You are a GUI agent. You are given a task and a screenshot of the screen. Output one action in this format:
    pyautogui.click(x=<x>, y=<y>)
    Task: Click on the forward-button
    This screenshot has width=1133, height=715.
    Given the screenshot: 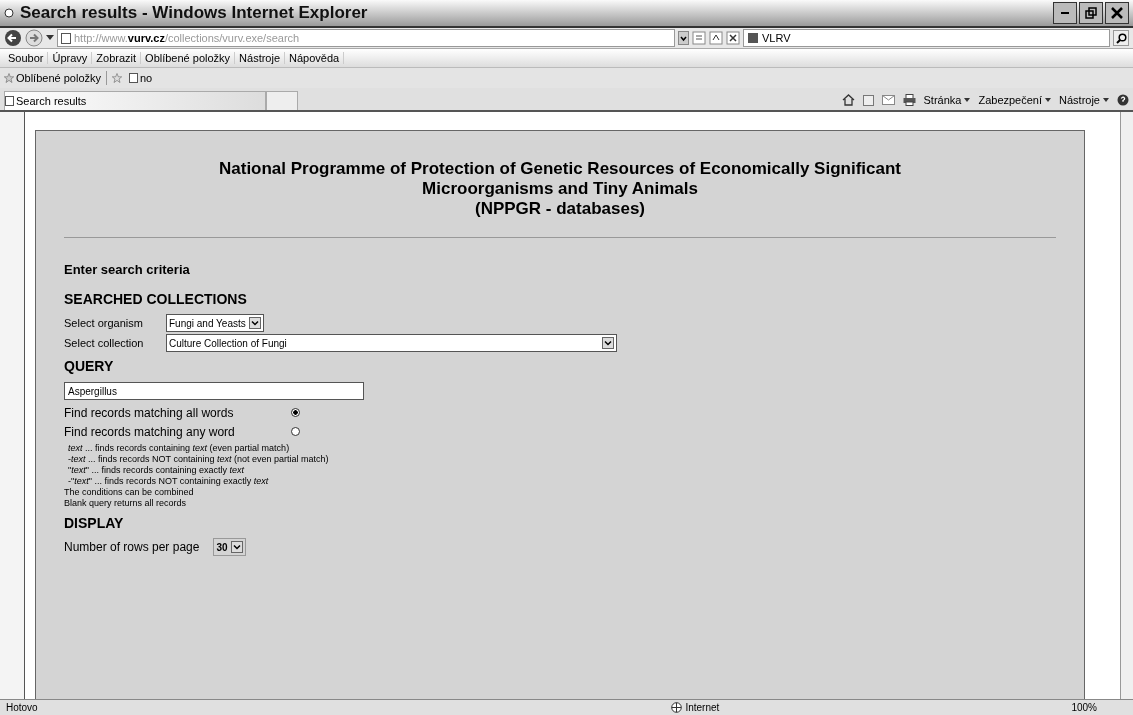 What is the action you would take?
    pyautogui.click(x=34, y=38)
    